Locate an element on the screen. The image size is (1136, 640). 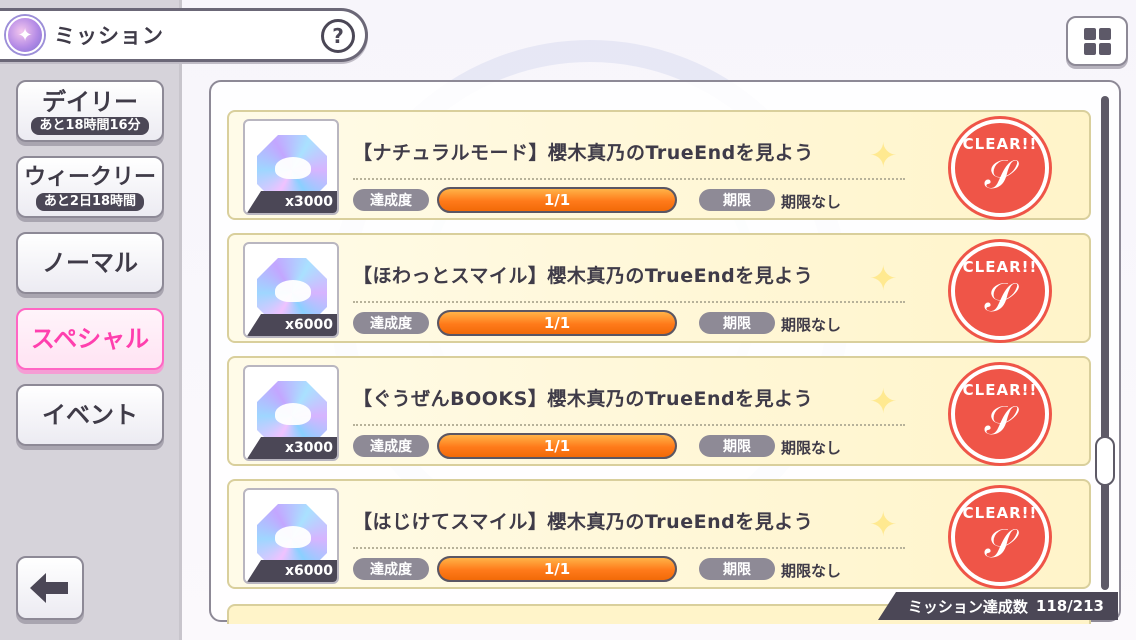
counter-value: 118/213 is located at coordinates (1069, 606).